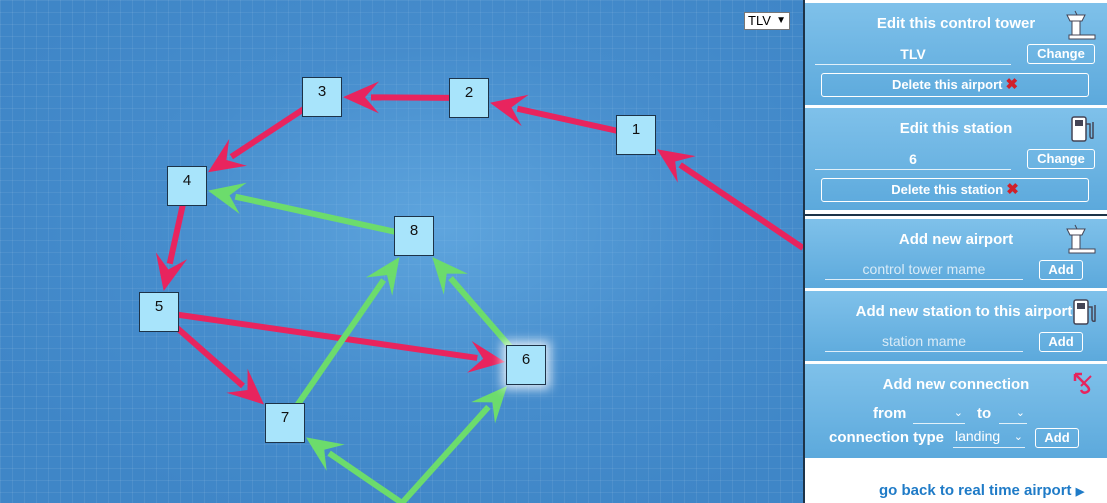 This screenshot has height=503, width=1107. Describe the element at coordinates (414, 236) in the screenshot. I see `station-node-8: 8` at that location.